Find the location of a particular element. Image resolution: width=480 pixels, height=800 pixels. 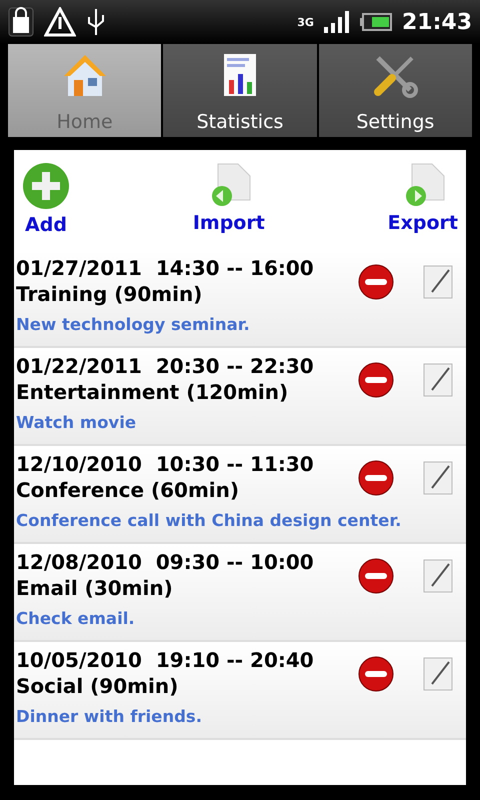

event-note: New technology seminar. is located at coordinates (133, 325).